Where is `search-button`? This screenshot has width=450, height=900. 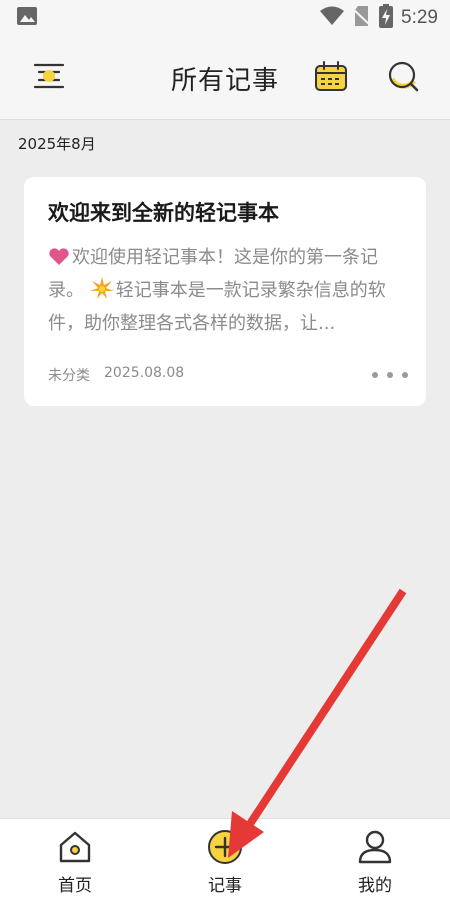 search-button is located at coordinates (403, 78).